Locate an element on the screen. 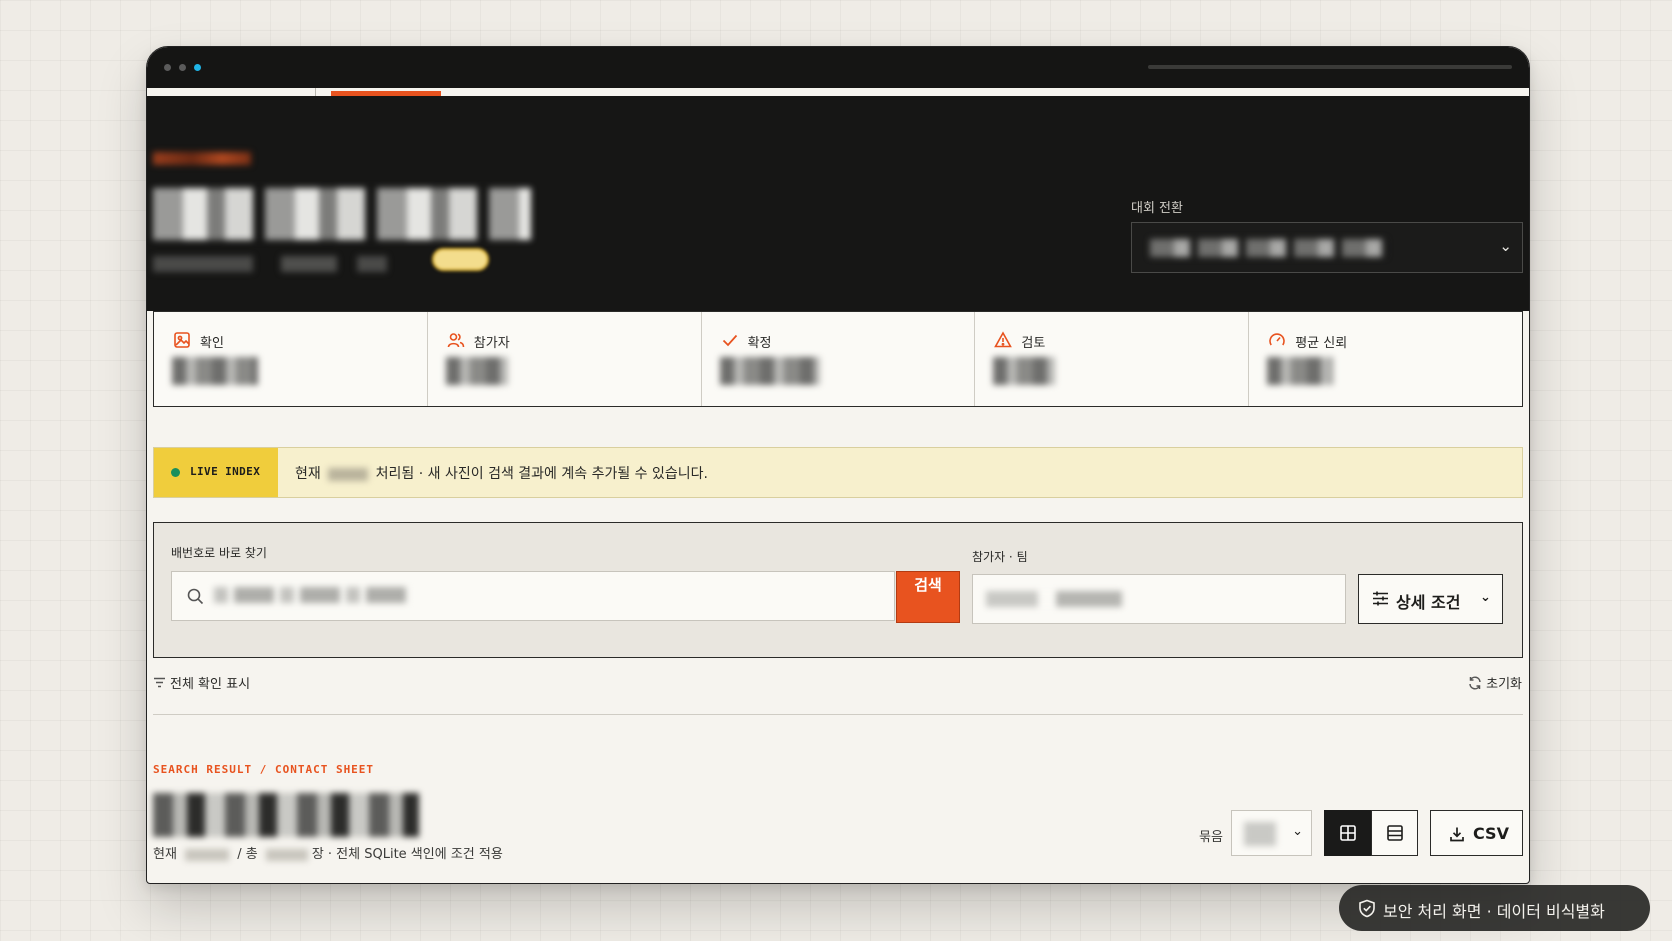 Image resolution: width=1672 pixels, height=941 pixels. check-icon is located at coordinates (729, 340).